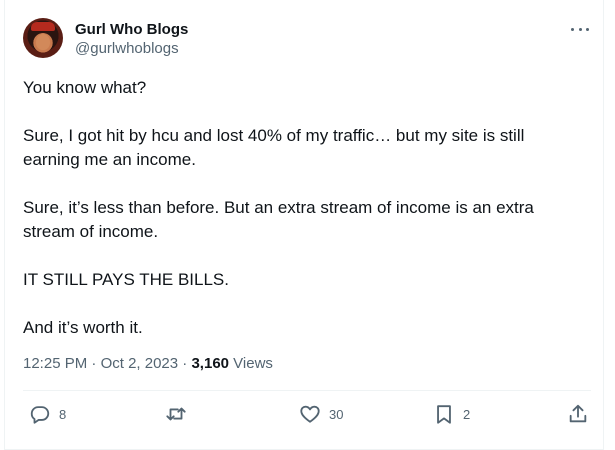 This screenshot has height=450, width=615. Describe the element at coordinates (131, 48) in the screenshot. I see `author-handle: @gurlwhoblogs` at that location.